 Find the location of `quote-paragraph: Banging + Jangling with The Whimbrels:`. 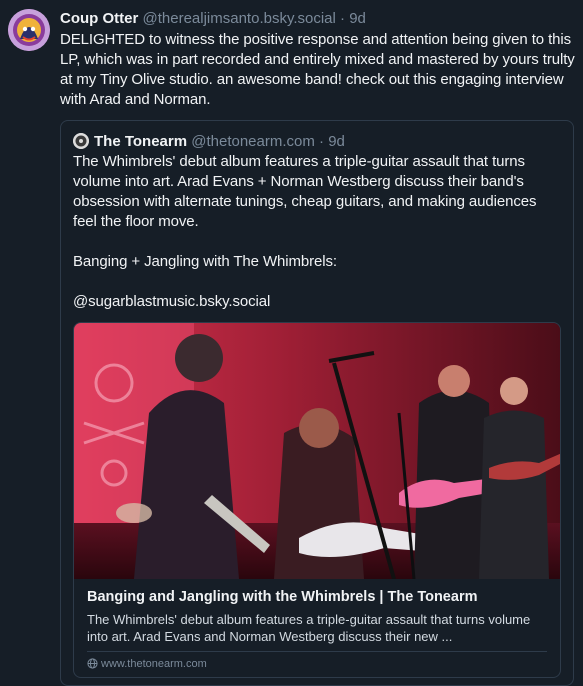

quote-paragraph: Banging + Jangling with The Whimbrels: is located at coordinates (205, 261).